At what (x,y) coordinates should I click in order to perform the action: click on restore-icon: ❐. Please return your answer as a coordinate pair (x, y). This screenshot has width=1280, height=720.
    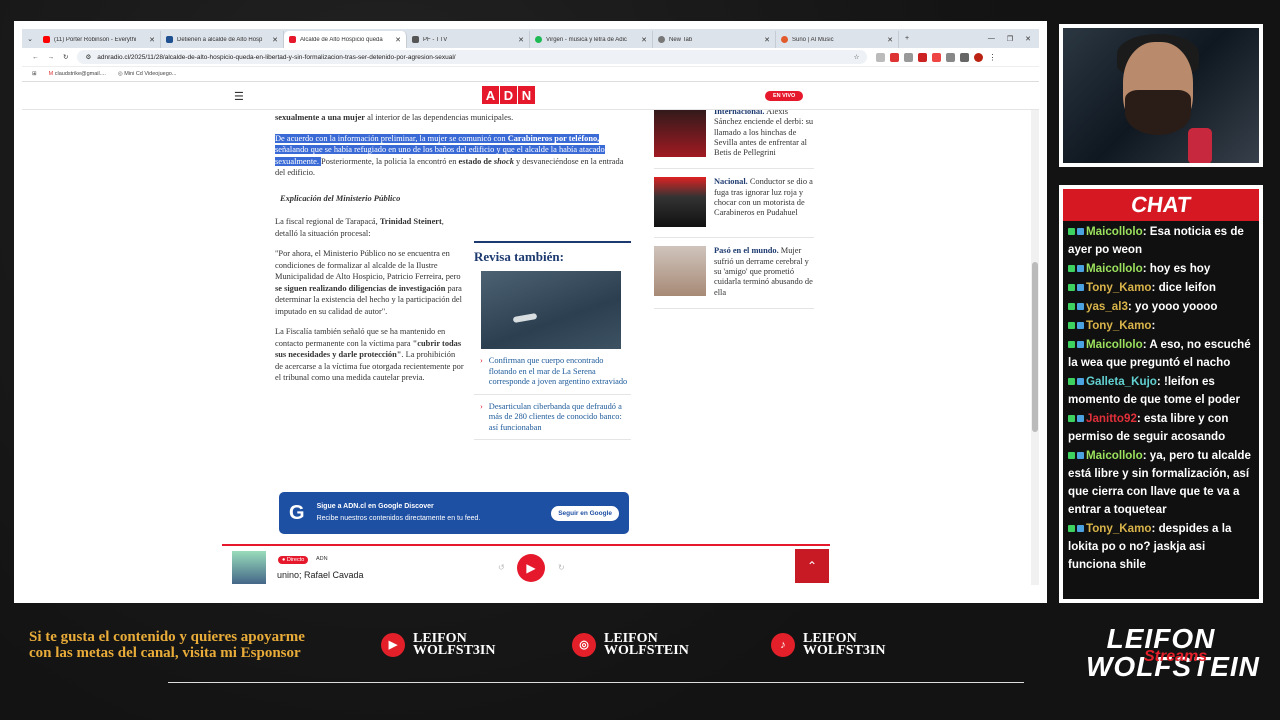
    Looking at the image, I should click on (1010, 39).